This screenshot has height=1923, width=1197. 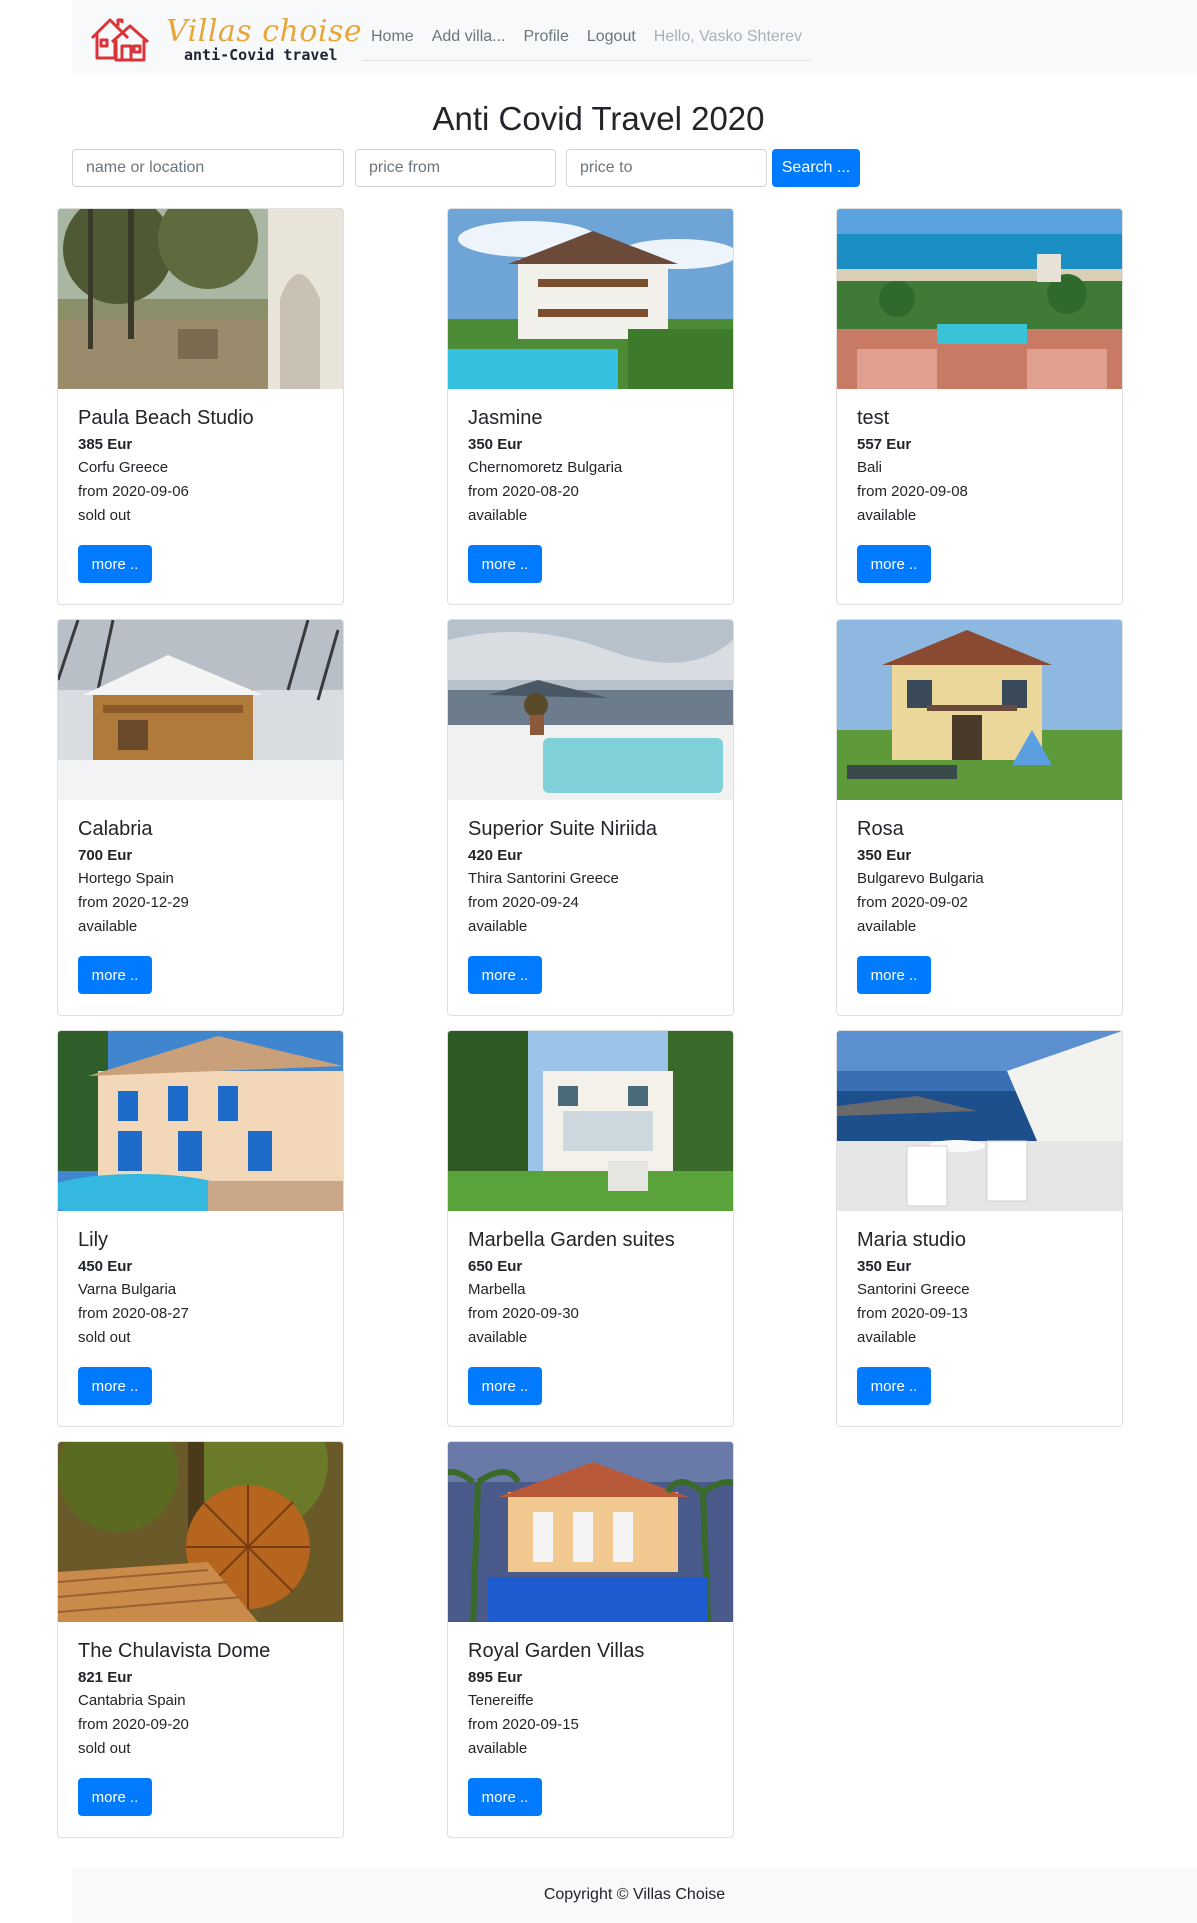 I want to click on villa-available-from: from 2020-09-13, so click(x=912, y=1313).